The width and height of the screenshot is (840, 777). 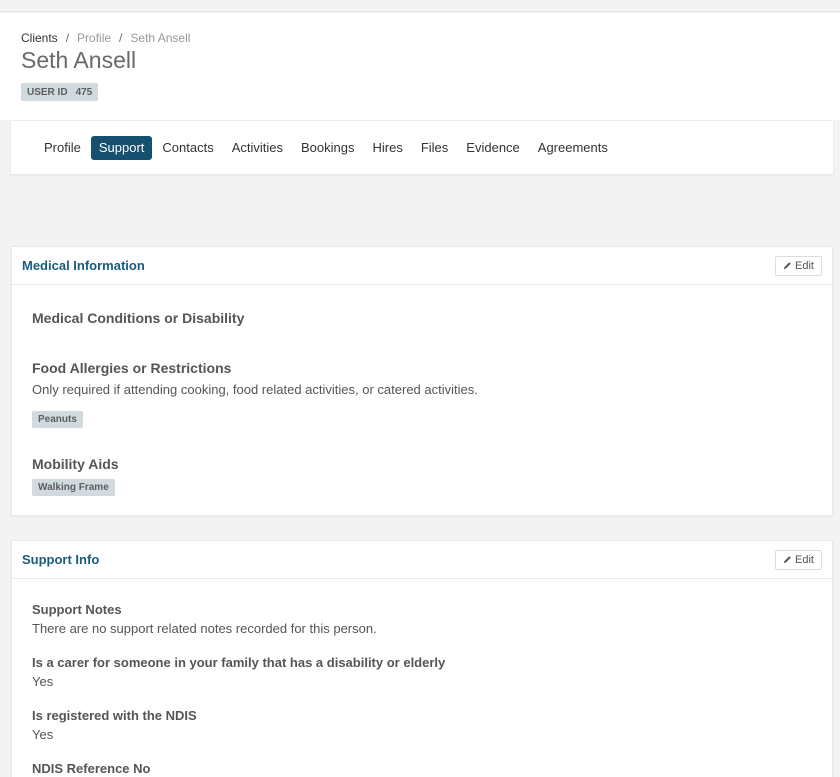 I want to click on tab-files: Files, so click(x=434, y=148).